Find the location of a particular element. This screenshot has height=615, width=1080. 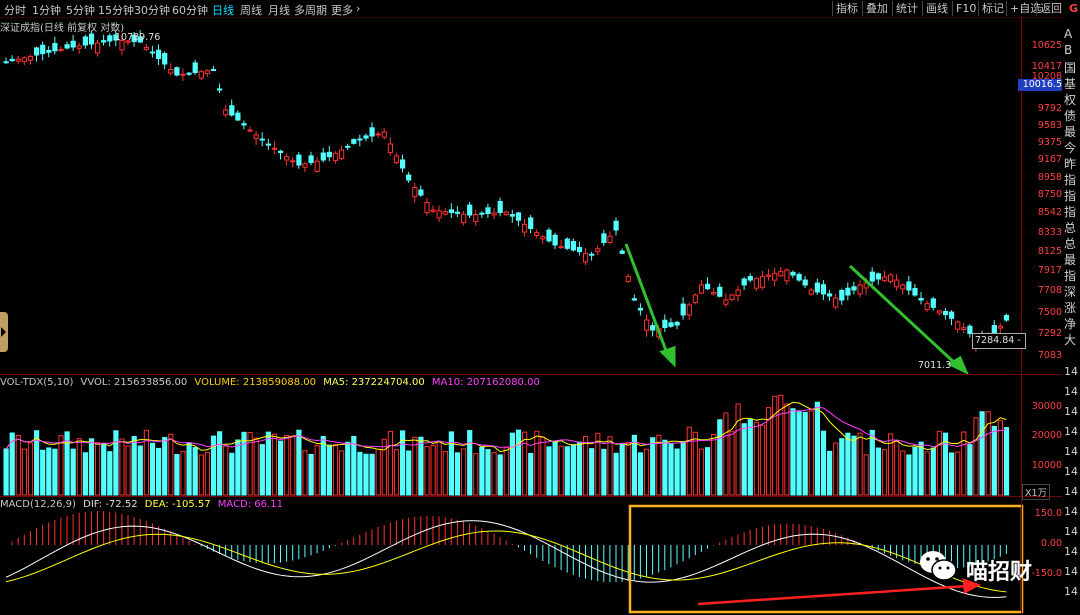

price-tick: 7708 is located at coordinates (1049, 290).